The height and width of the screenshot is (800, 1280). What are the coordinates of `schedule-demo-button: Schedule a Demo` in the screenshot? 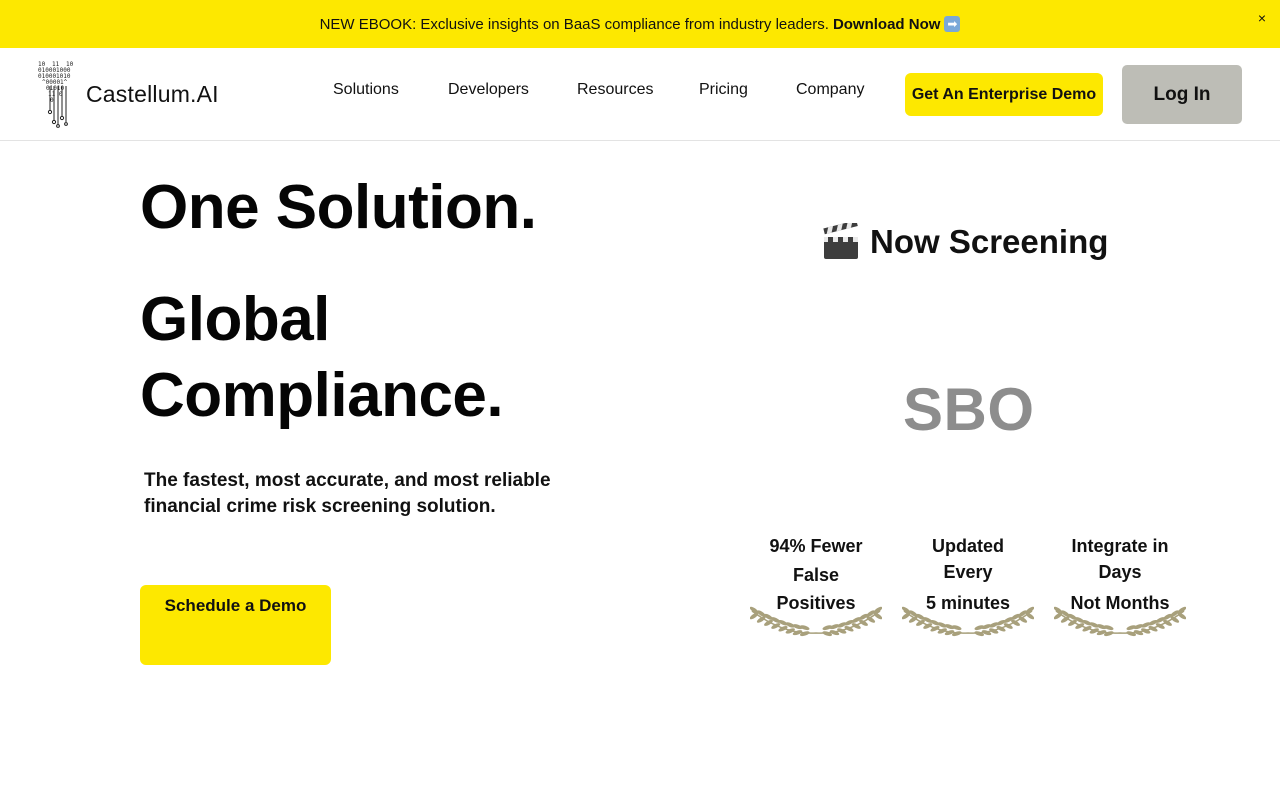 It's located at (235, 625).